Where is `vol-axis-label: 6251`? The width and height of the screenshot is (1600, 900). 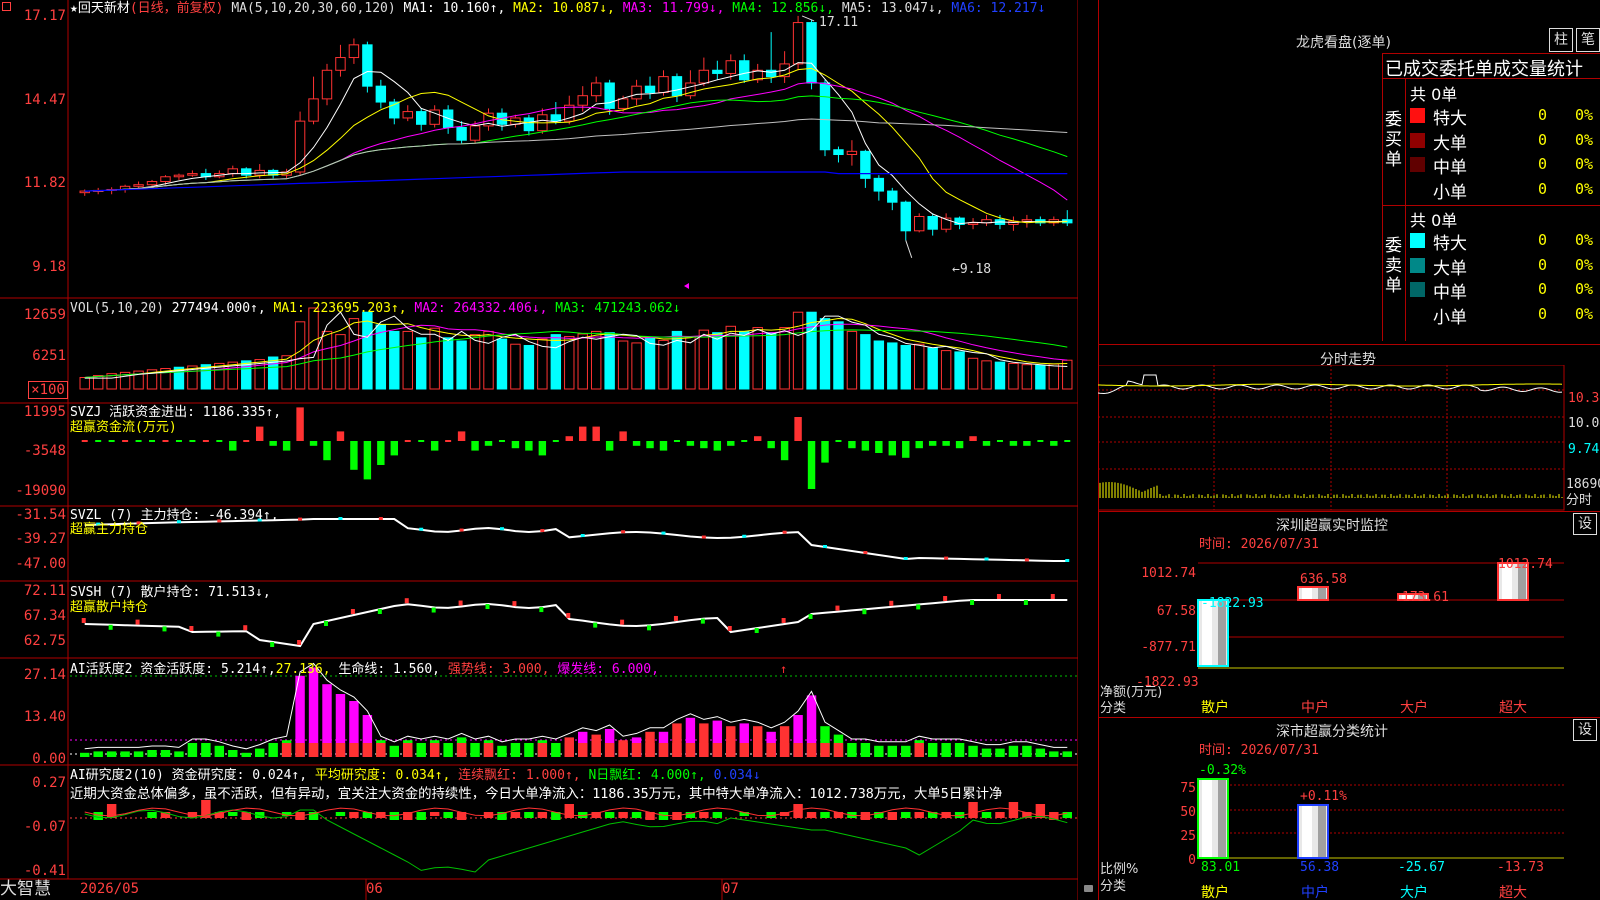
vol-axis-label: 6251 is located at coordinates (49, 356).